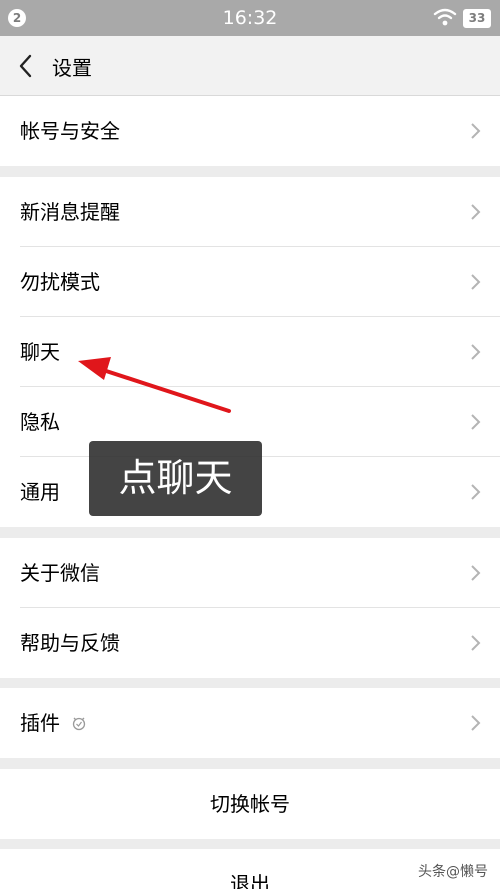  I want to click on settings-item-help-feedback: 帮助与反馈, so click(250, 643).